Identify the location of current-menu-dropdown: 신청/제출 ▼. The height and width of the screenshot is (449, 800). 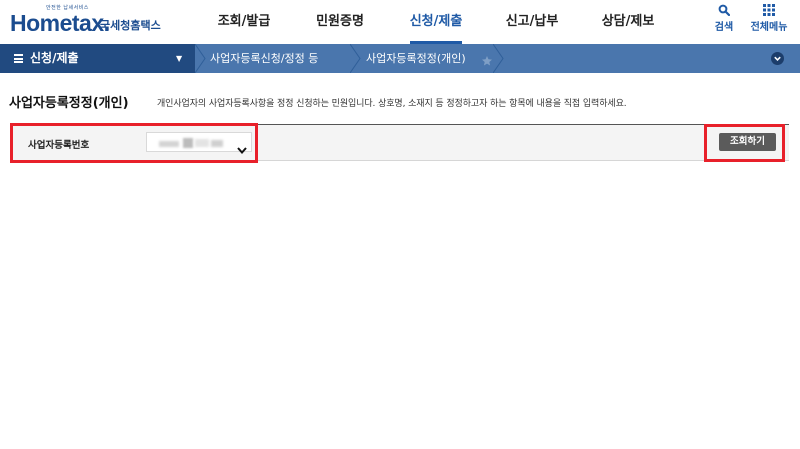
(97, 58).